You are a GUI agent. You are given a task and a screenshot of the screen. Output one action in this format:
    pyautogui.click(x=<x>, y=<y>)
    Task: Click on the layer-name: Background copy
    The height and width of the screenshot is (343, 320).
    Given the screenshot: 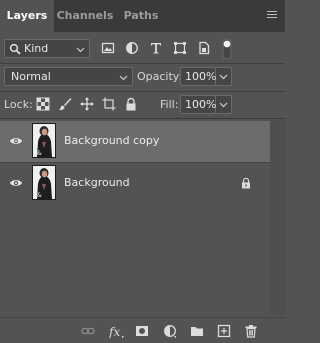 What is the action you would take?
    pyautogui.click(x=111, y=140)
    